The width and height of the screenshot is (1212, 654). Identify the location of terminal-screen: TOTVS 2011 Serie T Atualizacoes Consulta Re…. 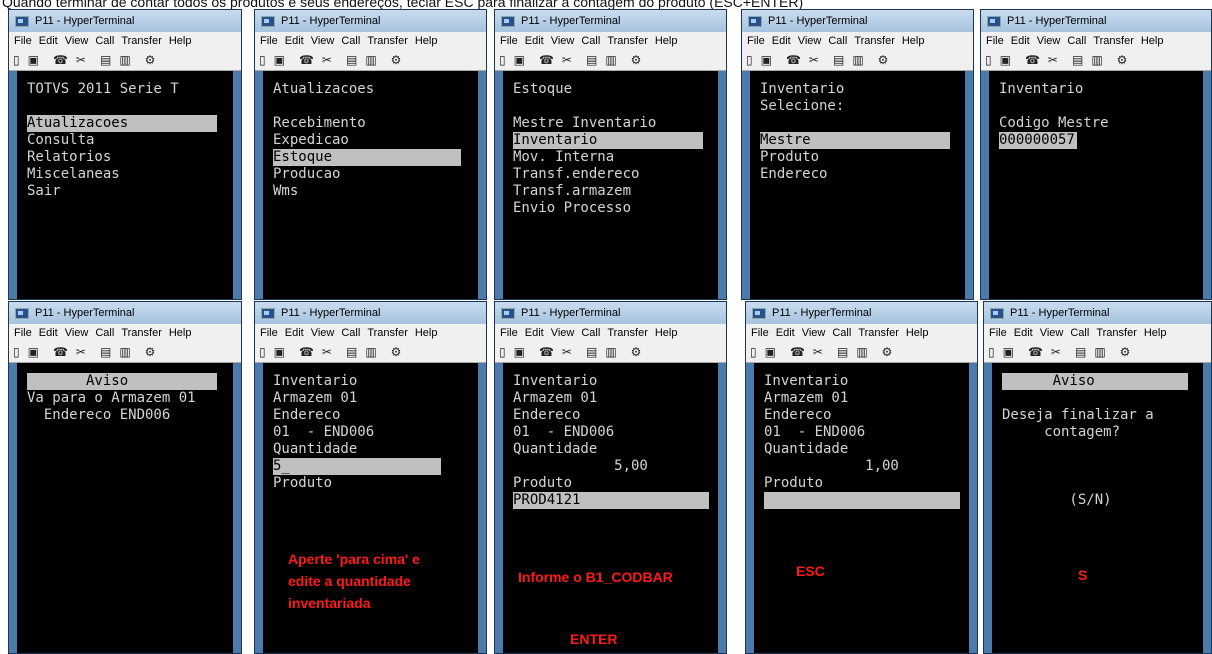
(125, 185).